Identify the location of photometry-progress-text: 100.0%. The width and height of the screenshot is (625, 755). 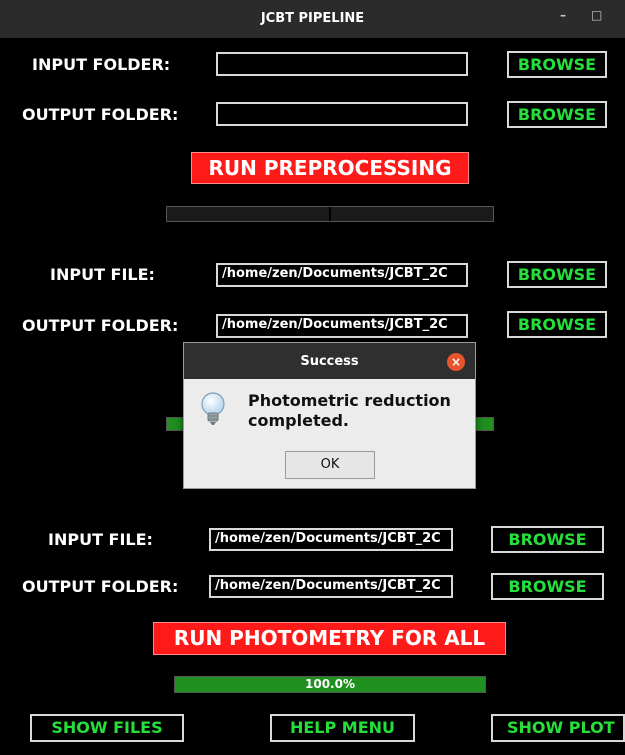
(330, 684).